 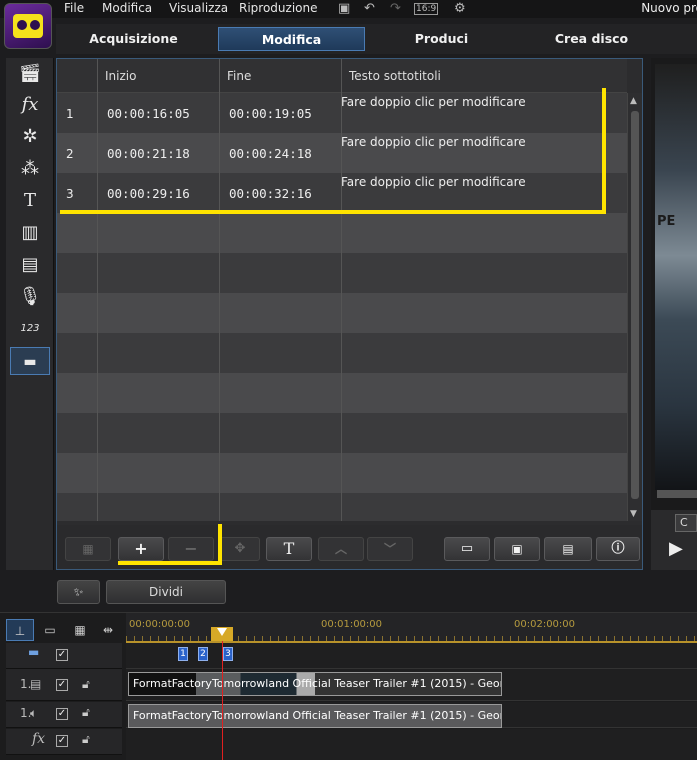 I want to click on subtitle-marker: 3, so click(x=228, y=654).